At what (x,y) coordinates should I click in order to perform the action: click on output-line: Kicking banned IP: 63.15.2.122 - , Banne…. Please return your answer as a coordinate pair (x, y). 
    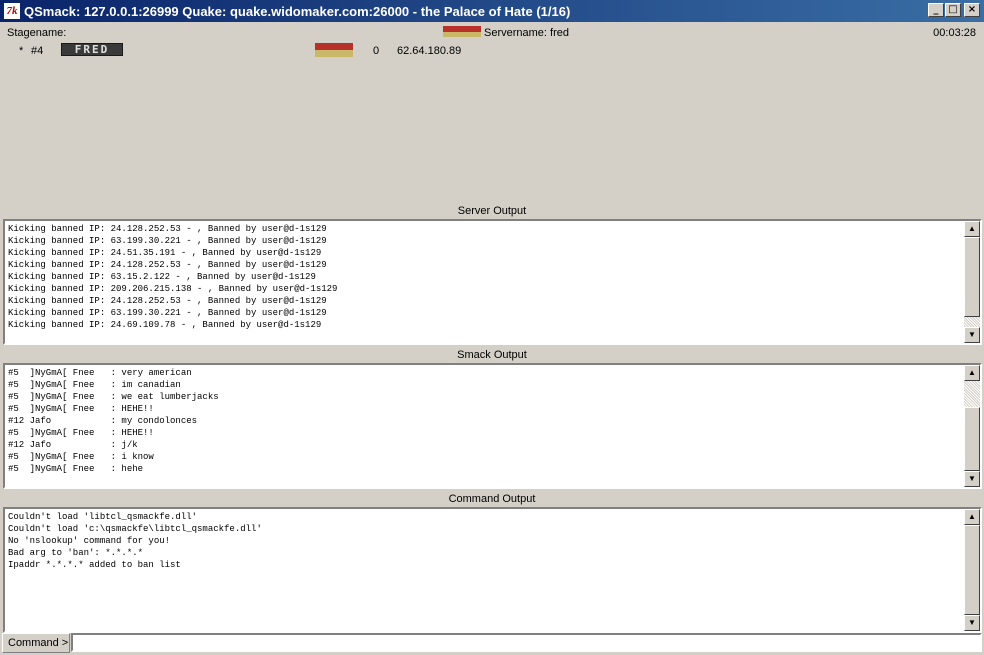
    Looking at the image, I should click on (162, 277).